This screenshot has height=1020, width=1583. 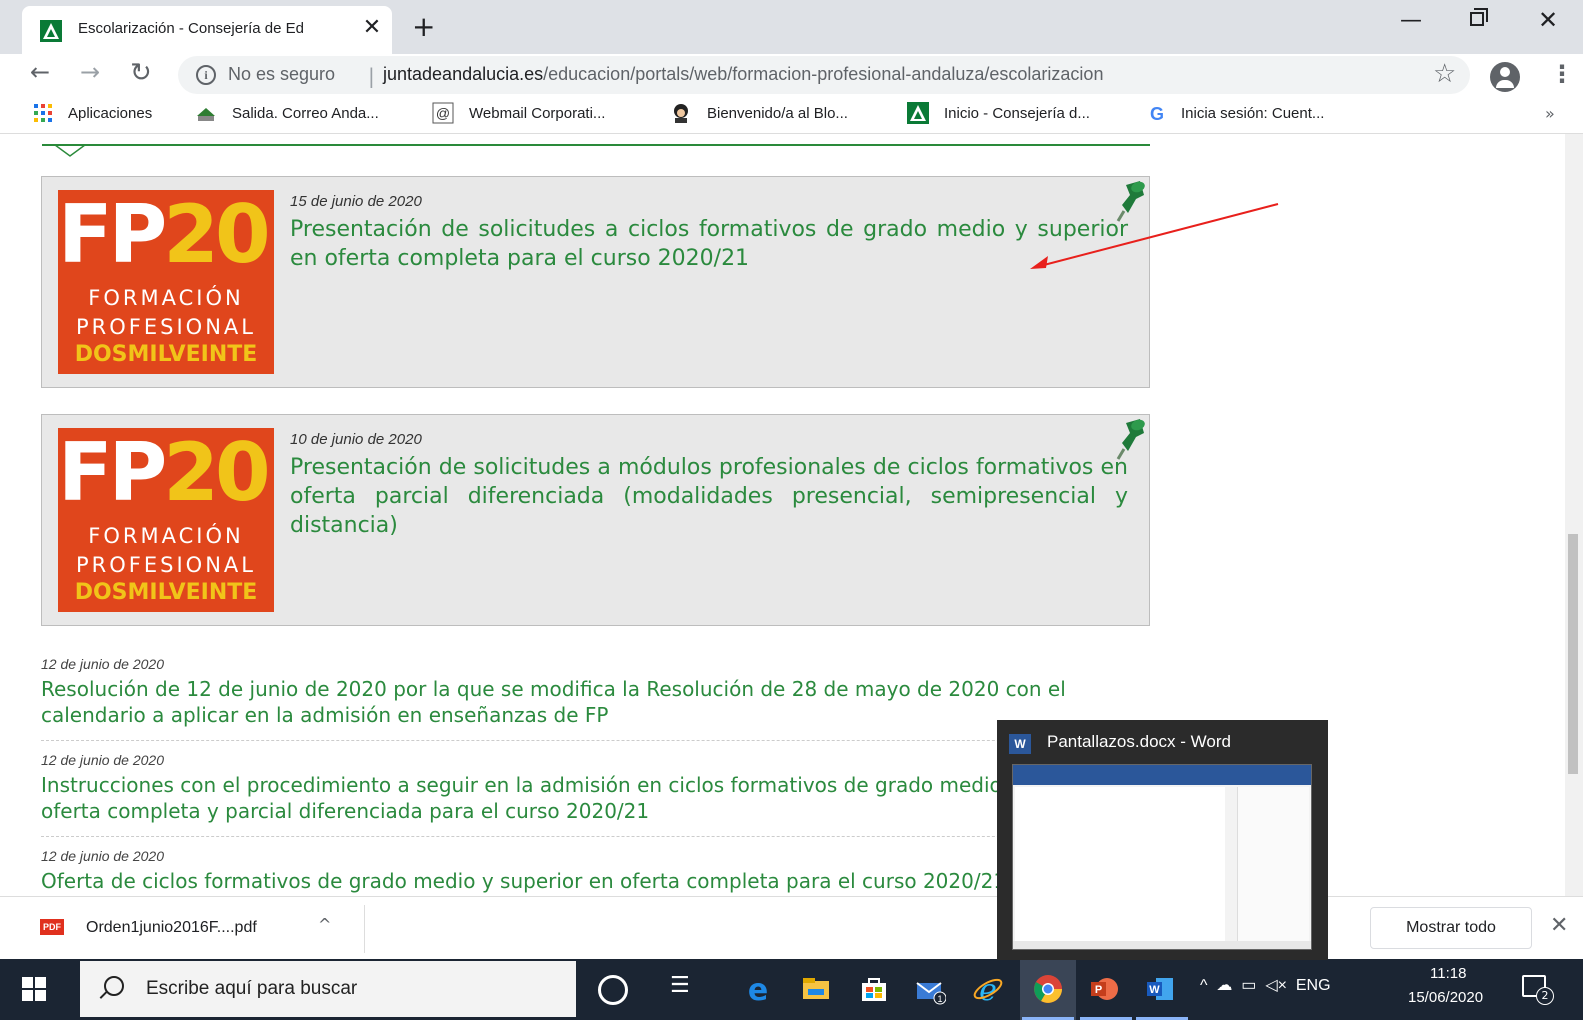 I want to click on browser-tab: Escolarización - Consejería de Ed ✕, so click(x=207, y=30).